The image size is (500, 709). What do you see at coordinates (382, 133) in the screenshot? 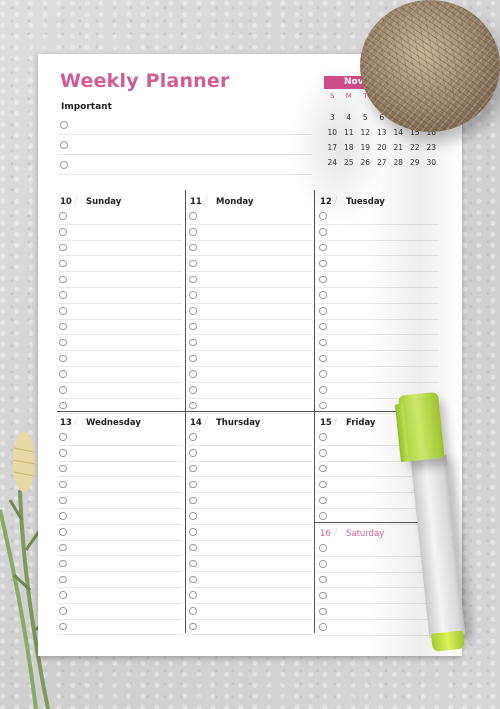
I see `calendar-date: 13` at bounding box center [382, 133].